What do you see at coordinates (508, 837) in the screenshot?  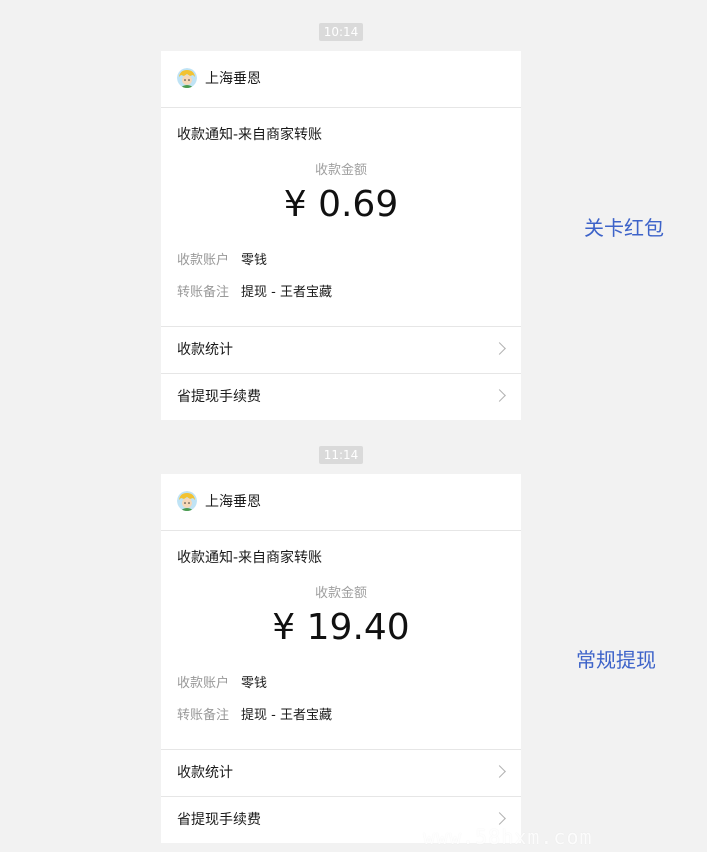 I see `site-watermark: www.58hxm.com` at bounding box center [508, 837].